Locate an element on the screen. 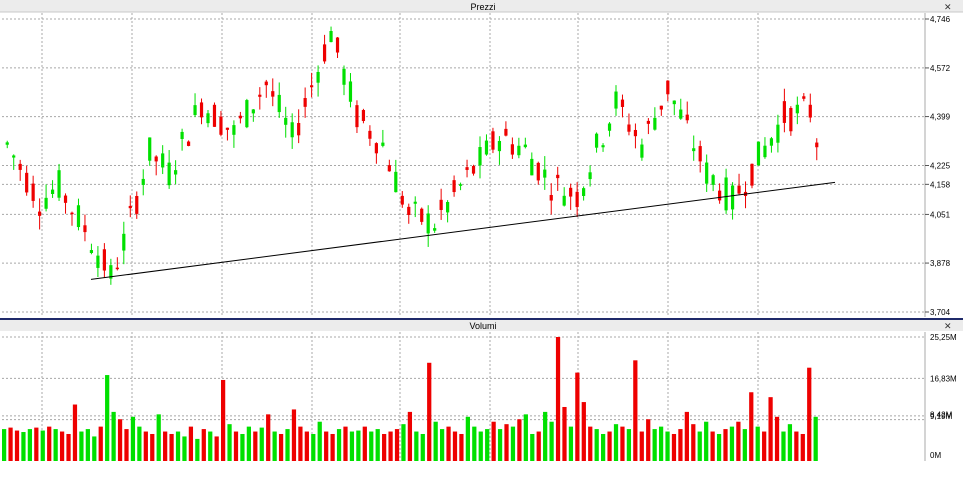 This screenshot has width=963, height=495. panel-separator is located at coordinates (481, 319).